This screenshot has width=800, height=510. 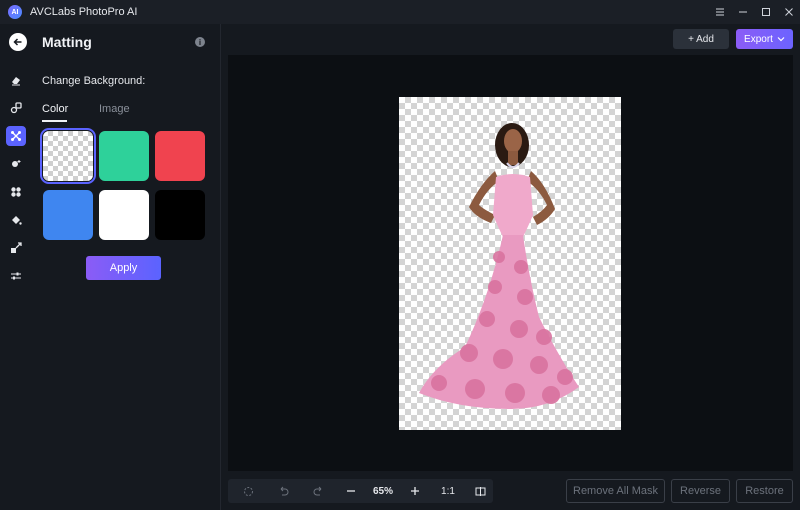 I want to click on export-button: Export, so click(x=764, y=39).